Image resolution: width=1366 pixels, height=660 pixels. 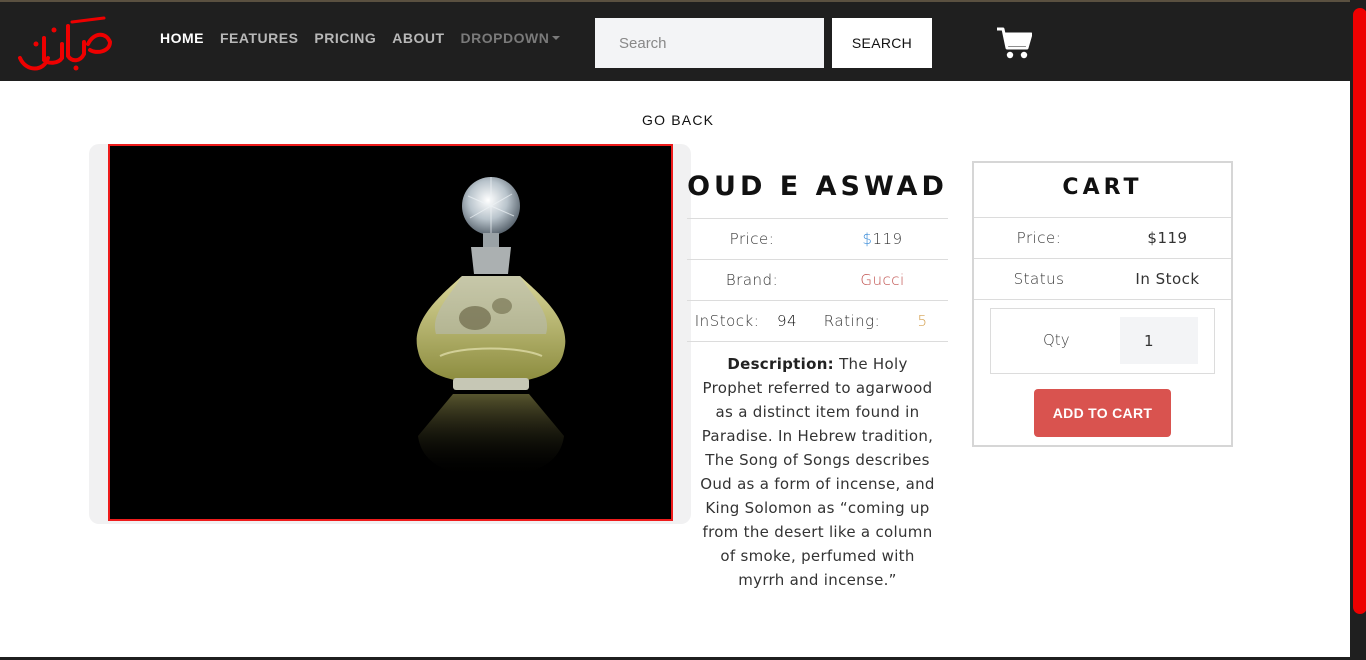 I want to click on price-row: Price: $119, so click(x=817, y=239).